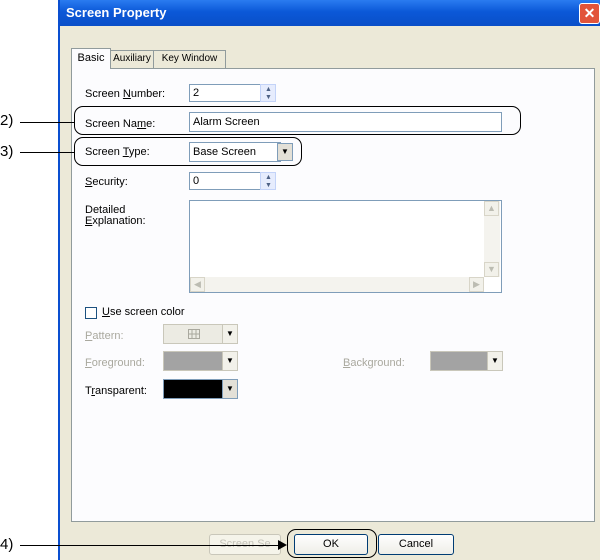  I want to click on title-bar: Screen Property ✕, so click(330, 13).